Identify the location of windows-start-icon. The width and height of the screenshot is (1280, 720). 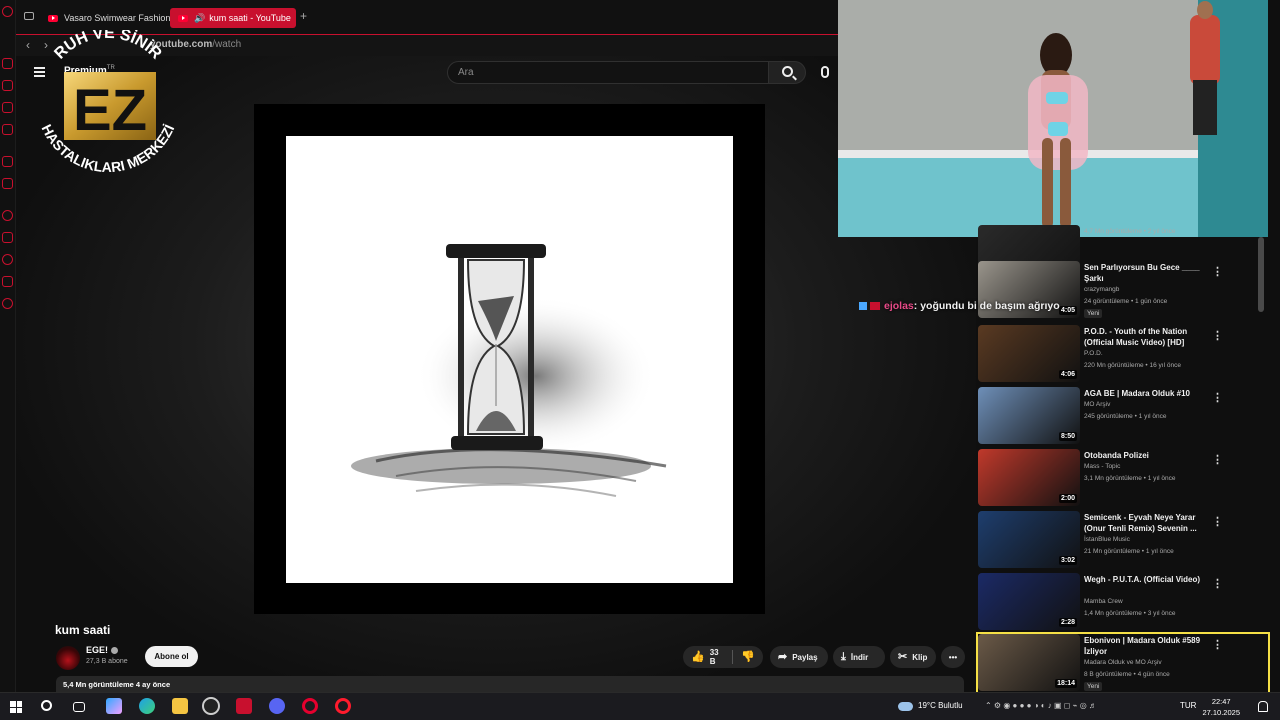
(16, 707).